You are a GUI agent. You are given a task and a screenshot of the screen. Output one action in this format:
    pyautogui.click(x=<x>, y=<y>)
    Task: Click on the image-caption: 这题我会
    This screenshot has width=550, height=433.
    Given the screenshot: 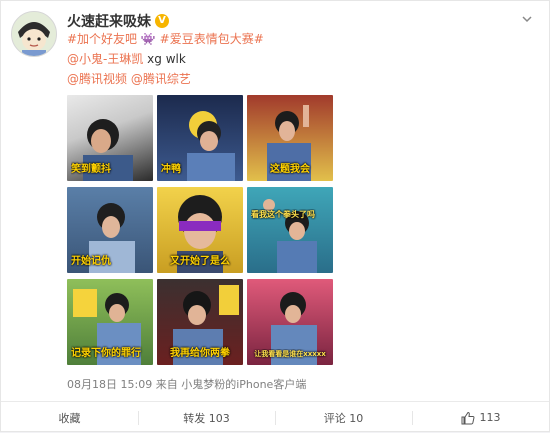 What is the action you would take?
    pyautogui.click(x=290, y=169)
    